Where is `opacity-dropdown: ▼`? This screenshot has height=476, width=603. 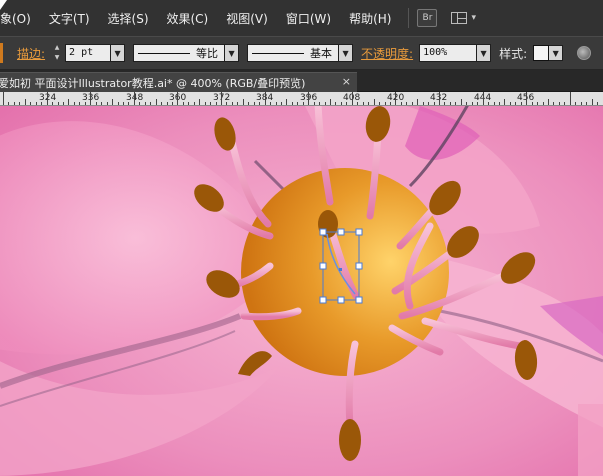
opacity-dropdown: ▼ is located at coordinates (484, 53).